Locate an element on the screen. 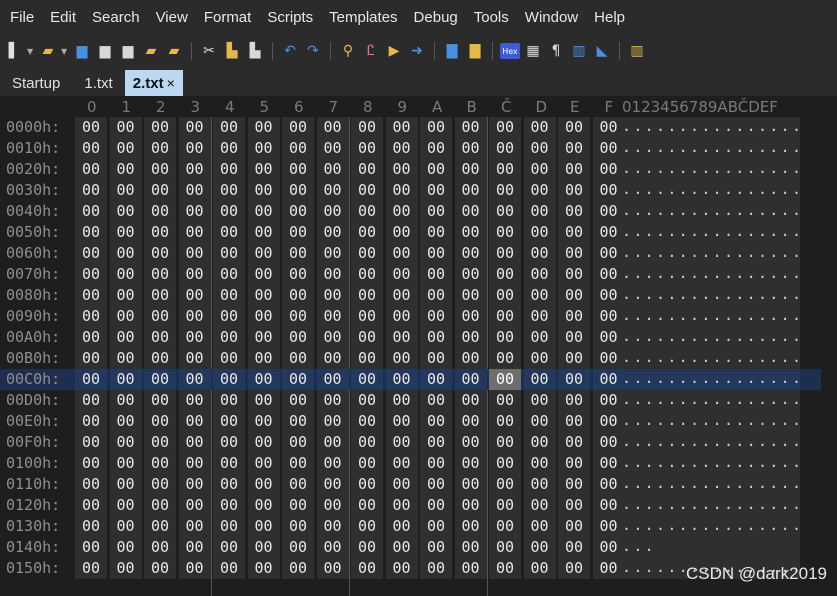 The image size is (837, 596). cut-icon: ✂ is located at coordinates (209, 51).